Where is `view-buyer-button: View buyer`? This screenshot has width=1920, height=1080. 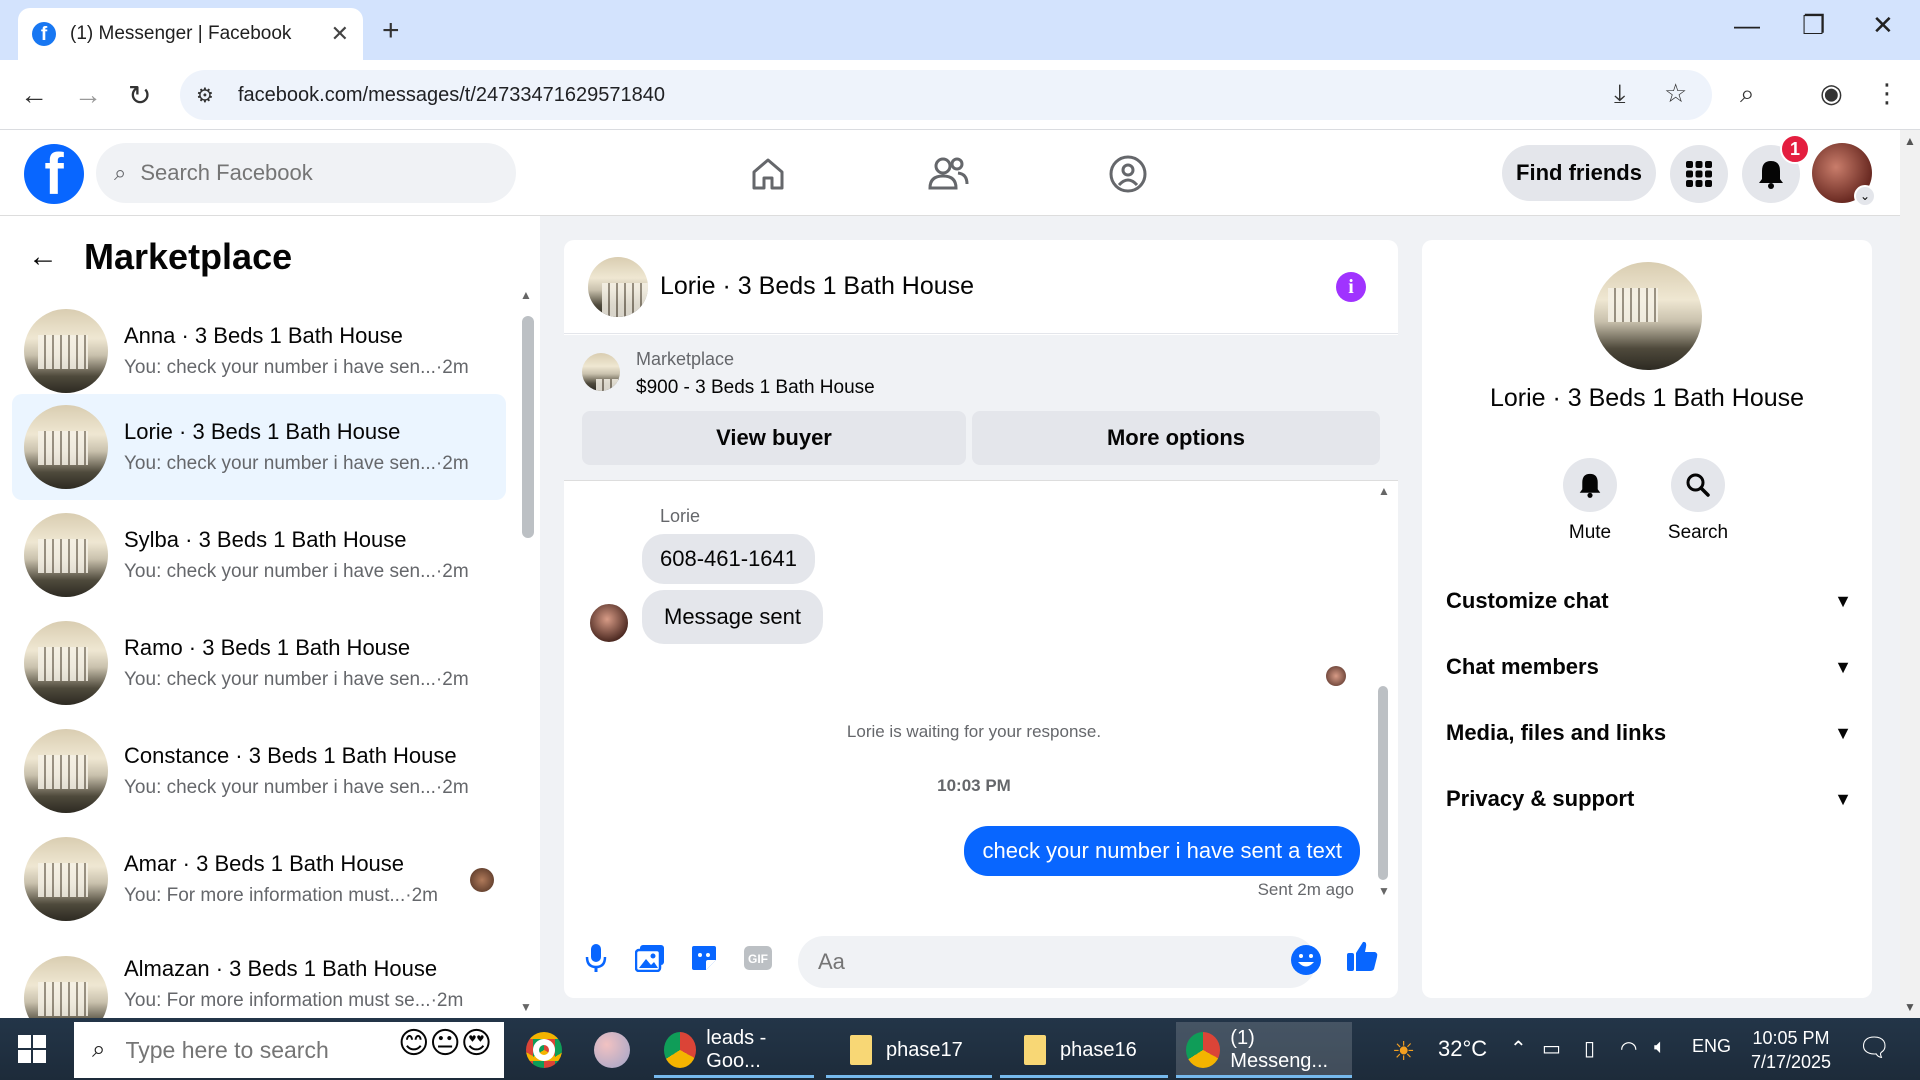 view-buyer-button: View buyer is located at coordinates (774, 438).